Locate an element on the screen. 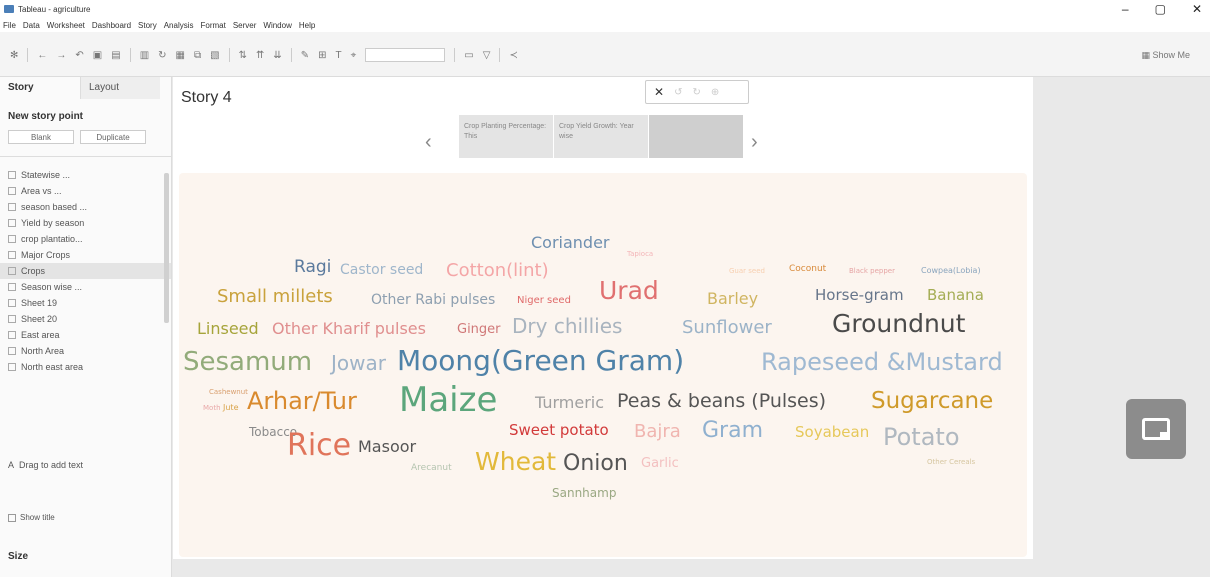 This screenshot has width=1210, height=577. word-other-rabi-pulses: Other Rabi pulses is located at coordinates (433, 300).